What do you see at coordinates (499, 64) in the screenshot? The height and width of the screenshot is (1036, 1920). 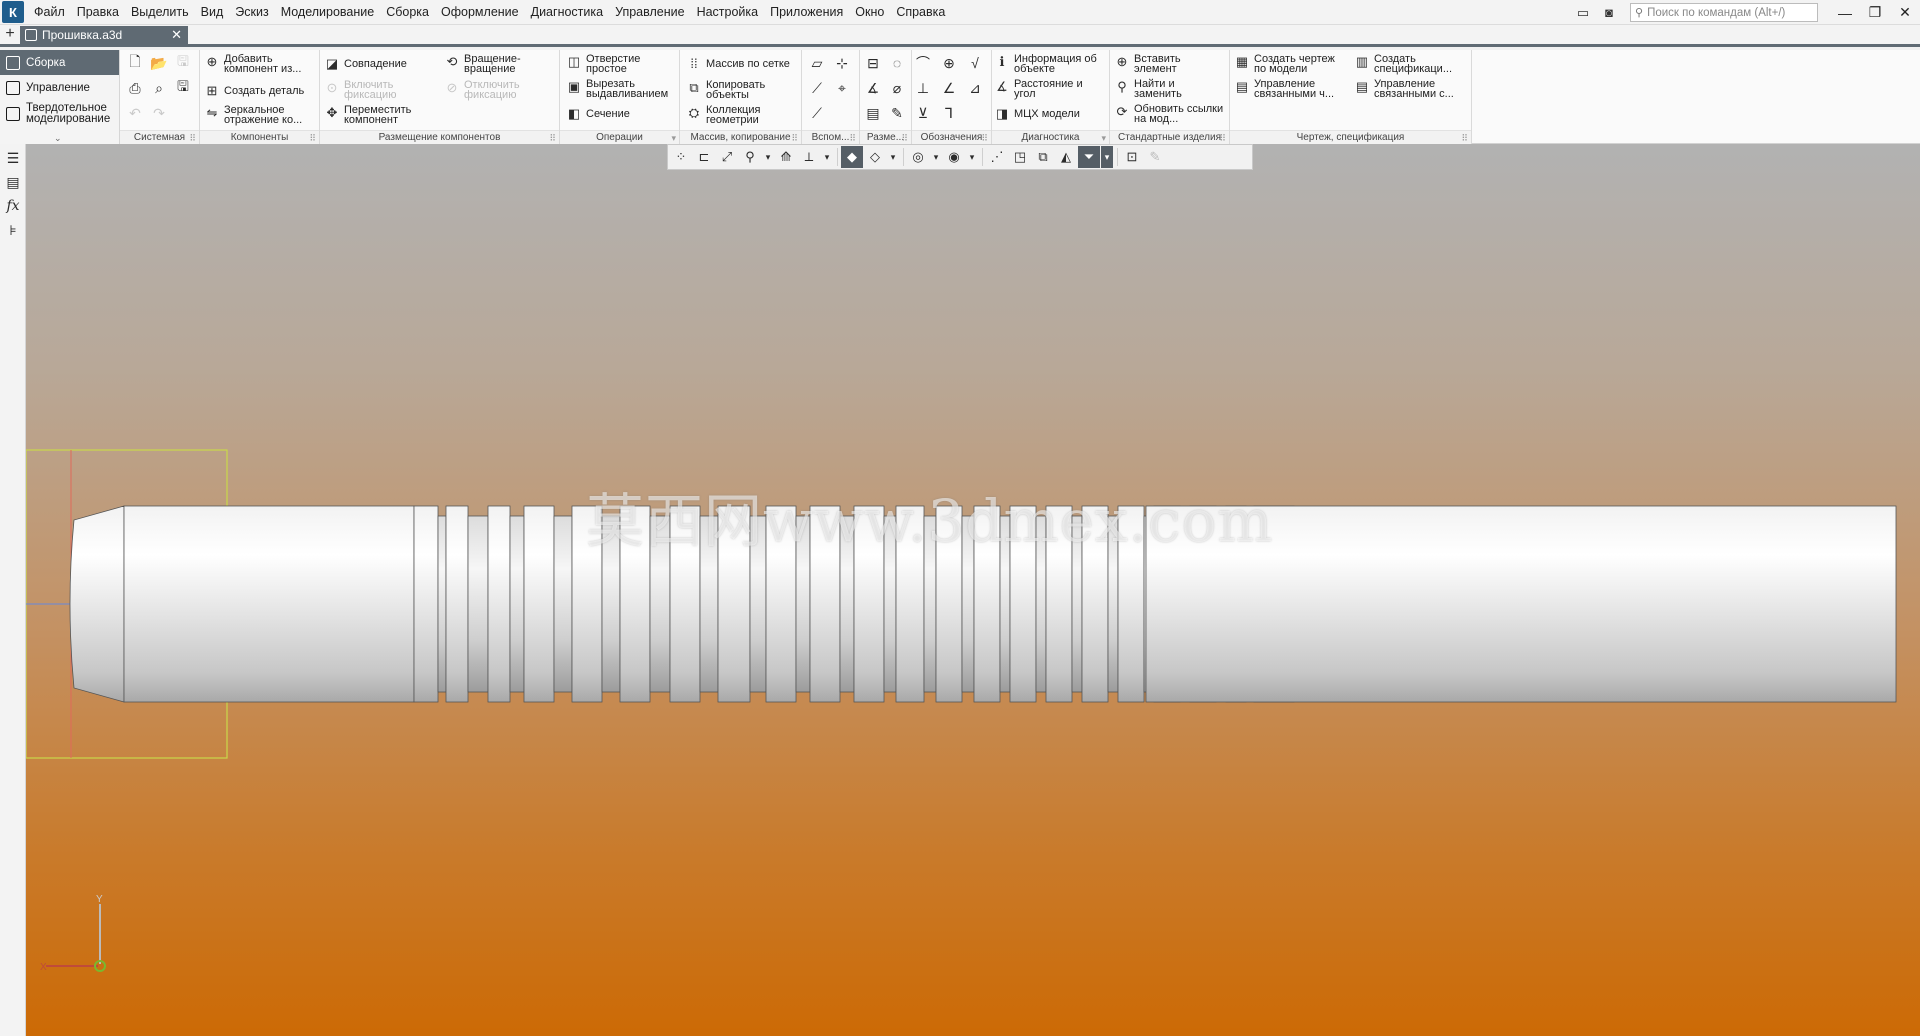 I see `rotation-button: ⟲ Вращение-вращение` at bounding box center [499, 64].